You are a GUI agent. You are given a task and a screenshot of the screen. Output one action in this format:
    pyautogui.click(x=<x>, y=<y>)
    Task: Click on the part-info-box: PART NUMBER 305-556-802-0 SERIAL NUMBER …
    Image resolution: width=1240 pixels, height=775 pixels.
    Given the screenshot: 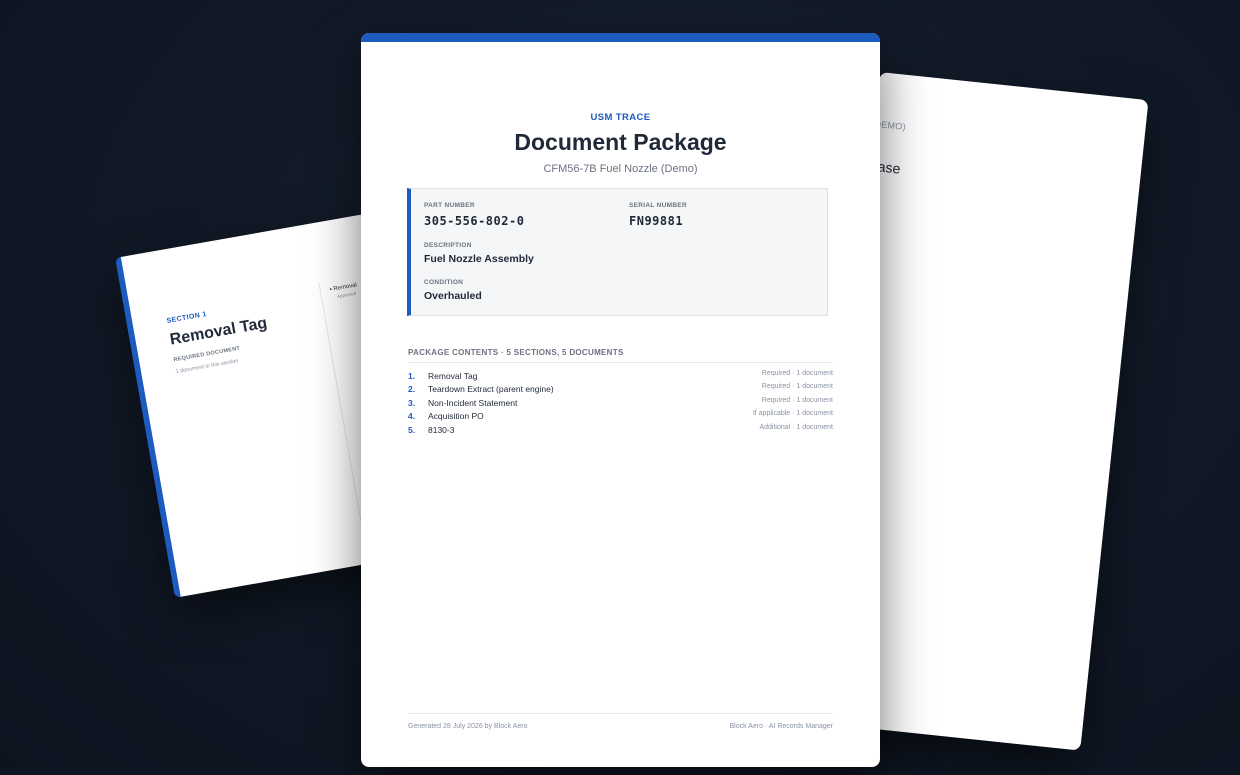 What is the action you would take?
    pyautogui.click(x=617, y=252)
    